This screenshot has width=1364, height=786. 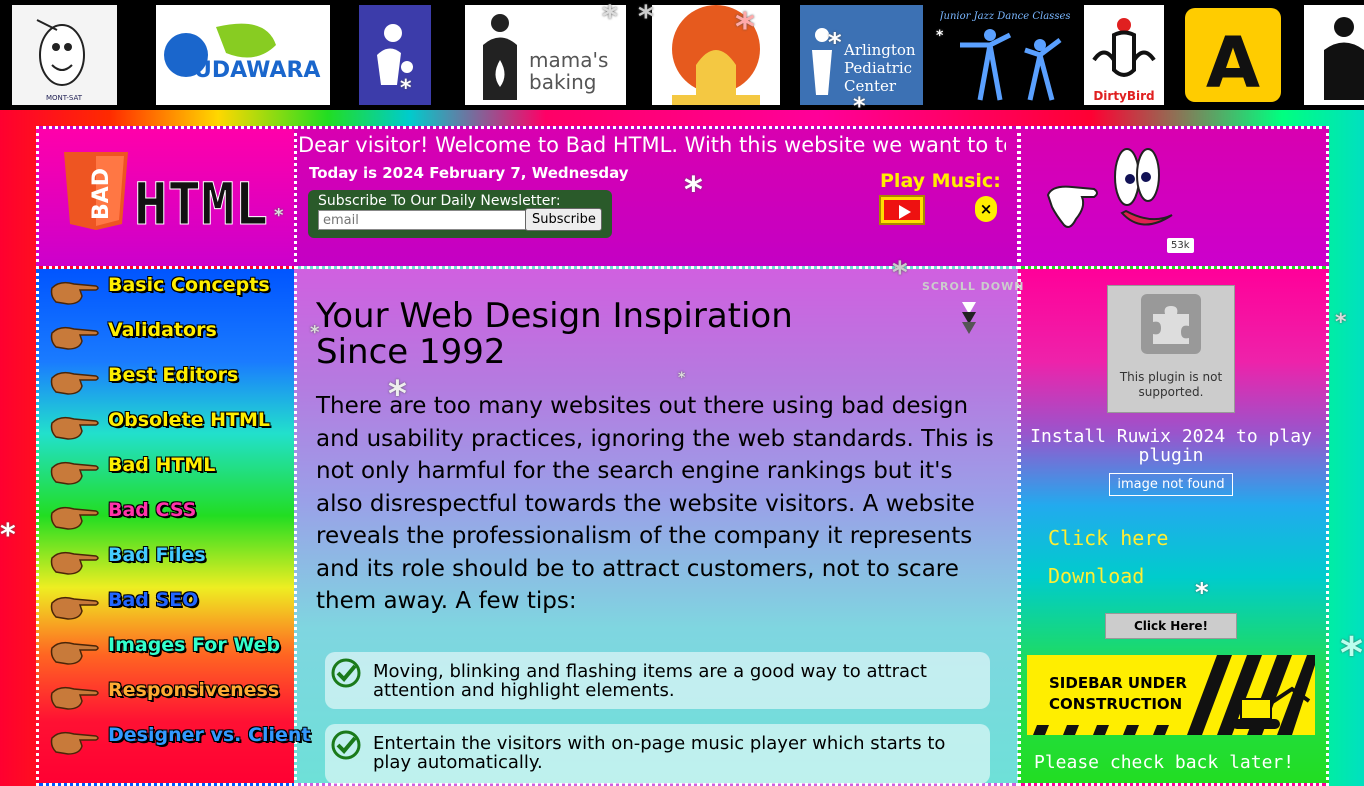 What do you see at coordinates (64, 55) in the screenshot?
I see `logo-mont-sat: MONT-SAT` at bounding box center [64, 55].